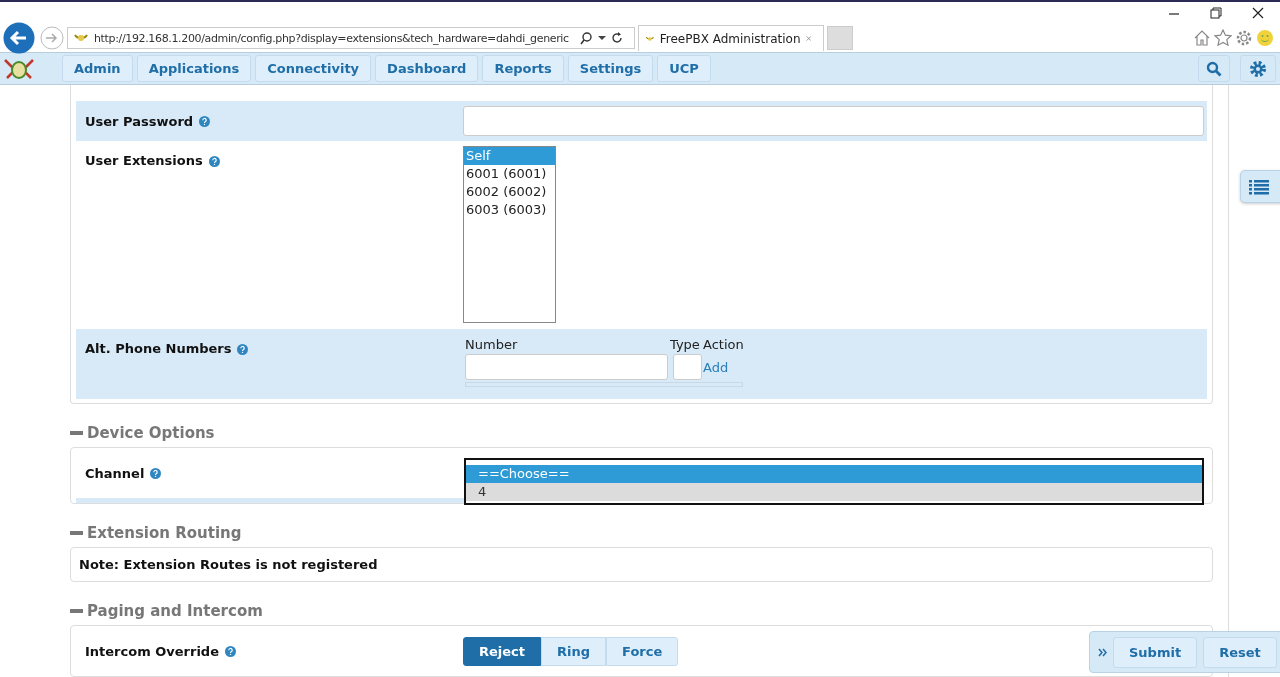  What do you see at coordinates (727, 367) in the screenshot?
I see `add-link: Add` at bounding box center [727, 367].